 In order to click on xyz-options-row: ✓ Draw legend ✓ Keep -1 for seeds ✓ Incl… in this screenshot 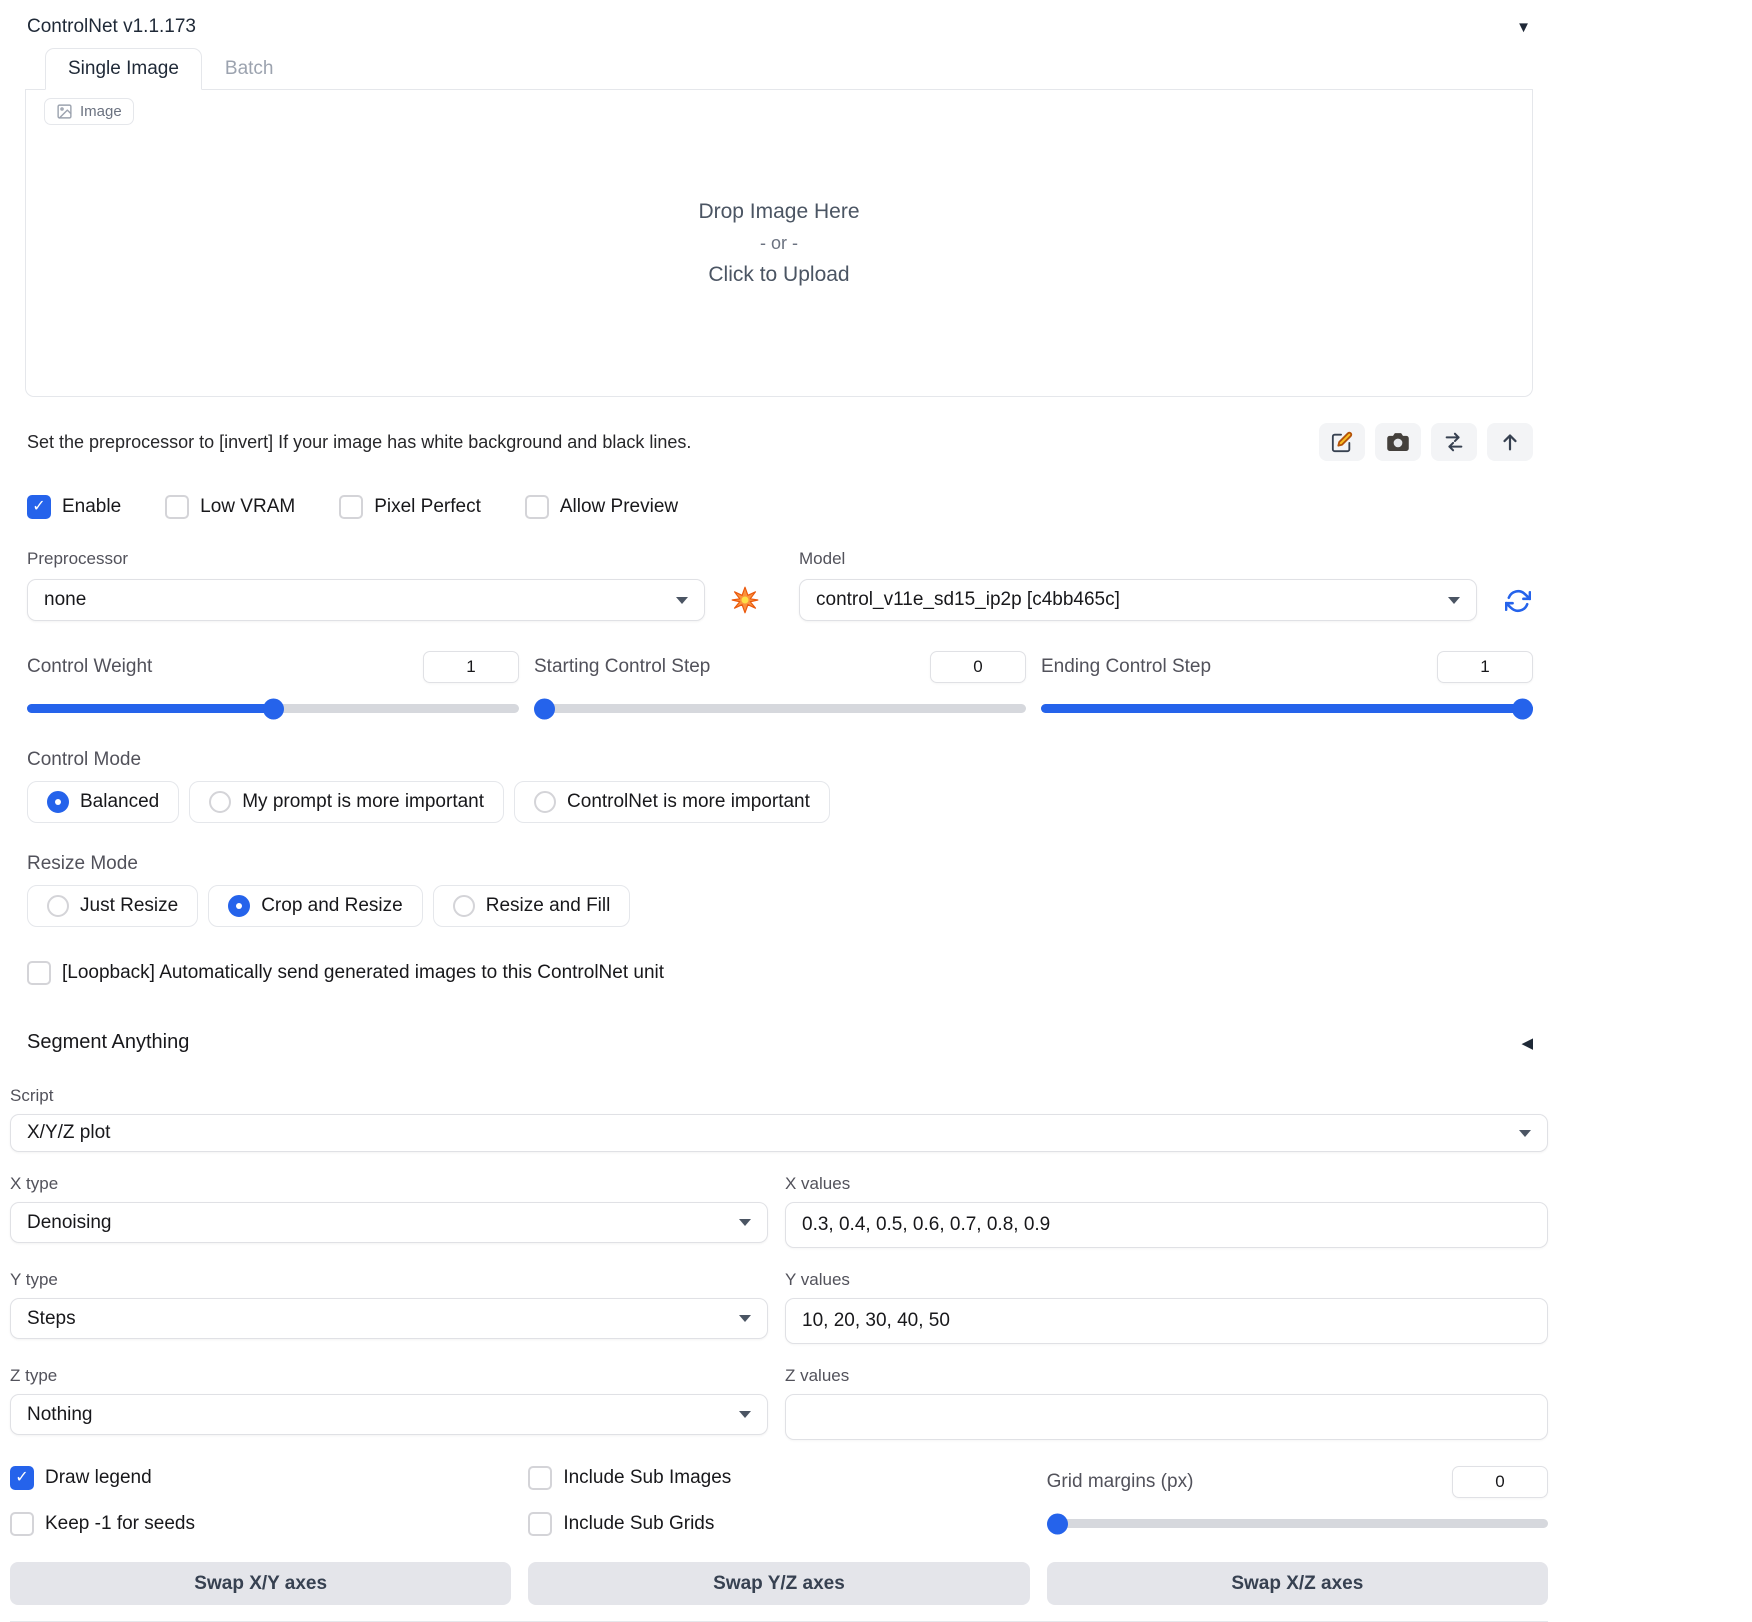, I will do `click(779, 1512)`.